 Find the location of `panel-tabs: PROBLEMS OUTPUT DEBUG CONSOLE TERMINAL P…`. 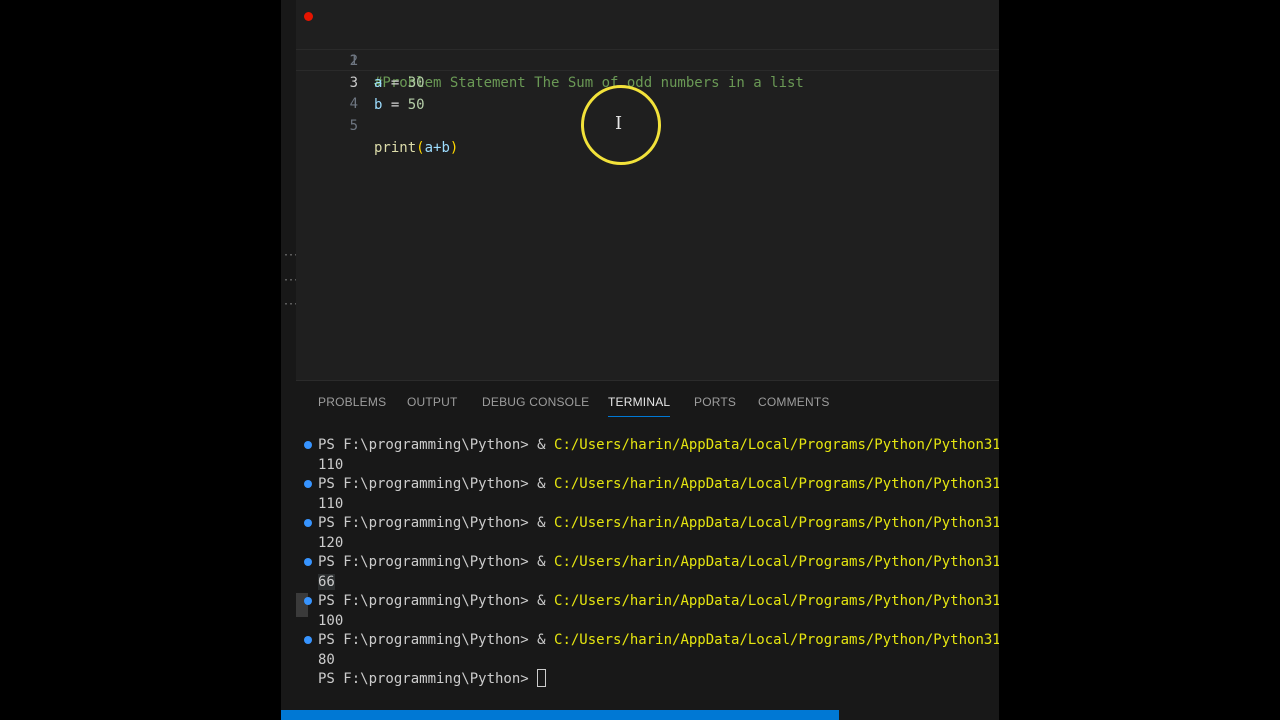

panel-tabs: PROBLEMS OUTPUT DEBUG CONSOLE TERMINAL P… is located at coordinates (647, 403).